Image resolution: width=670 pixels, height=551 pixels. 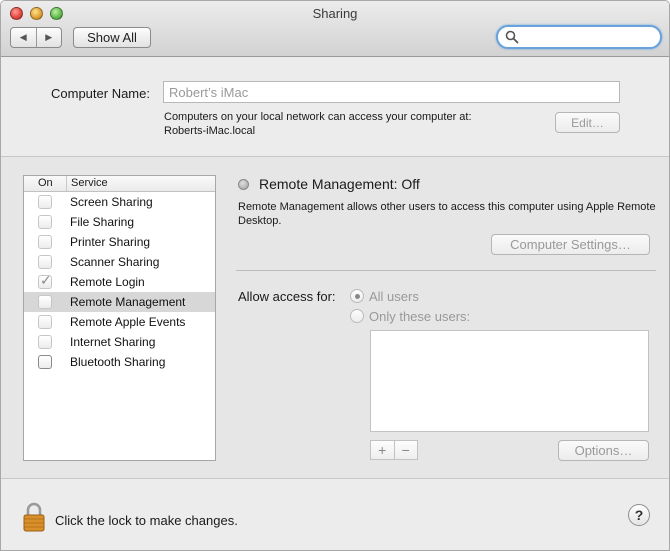 What do you see at coordinates (112, 37) in the screenshot?
I see `show-all-button: Show All` at bounding box center [112, 37].